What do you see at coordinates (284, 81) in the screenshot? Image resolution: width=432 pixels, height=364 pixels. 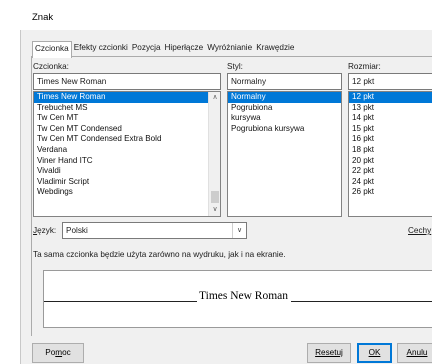 I see `style-input: Normalny` at bounding box center [284, 81].